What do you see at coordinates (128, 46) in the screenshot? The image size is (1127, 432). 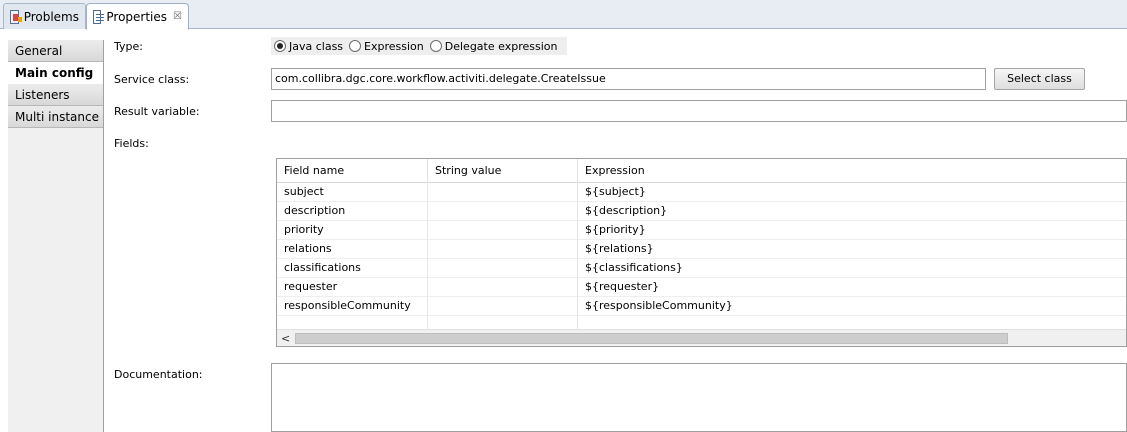 I see `type-label: Type:` at bounding box center [128, 46].